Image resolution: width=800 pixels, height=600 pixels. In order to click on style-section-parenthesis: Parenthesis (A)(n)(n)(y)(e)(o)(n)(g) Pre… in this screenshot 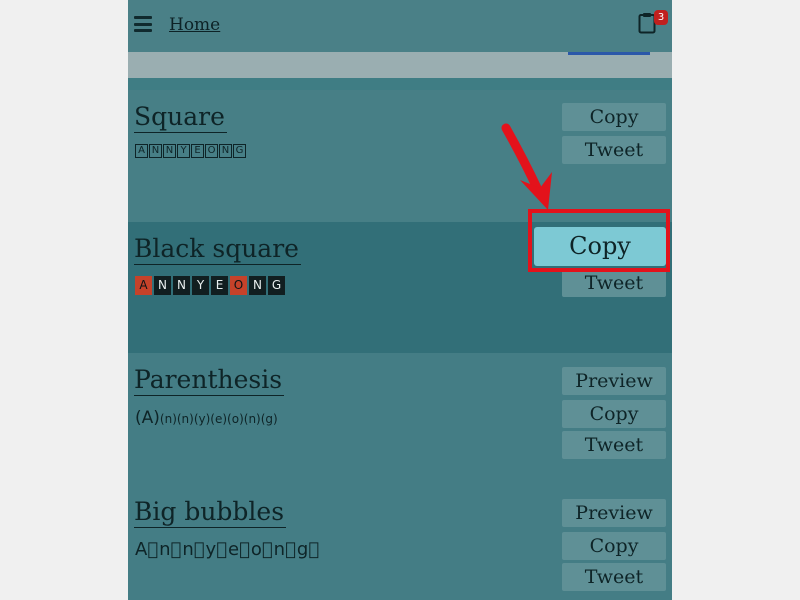, I will do `click(400, 419)`.